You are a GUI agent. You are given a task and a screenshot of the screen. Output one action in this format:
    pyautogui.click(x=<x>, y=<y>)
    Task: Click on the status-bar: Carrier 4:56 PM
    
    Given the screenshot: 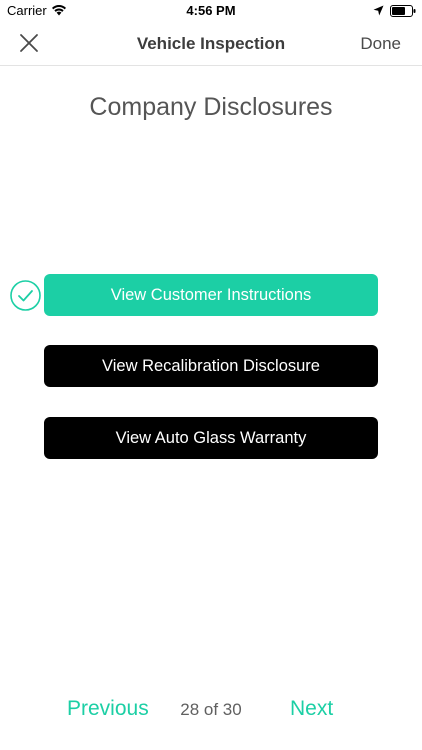 What is the action you would take?
    pyautogui.click(x=211, y=11)
    